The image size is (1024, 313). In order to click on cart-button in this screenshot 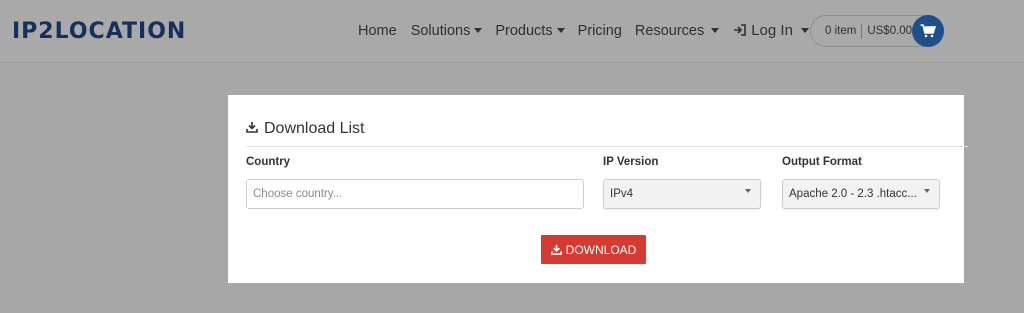, I will do `click(928, 31)`.